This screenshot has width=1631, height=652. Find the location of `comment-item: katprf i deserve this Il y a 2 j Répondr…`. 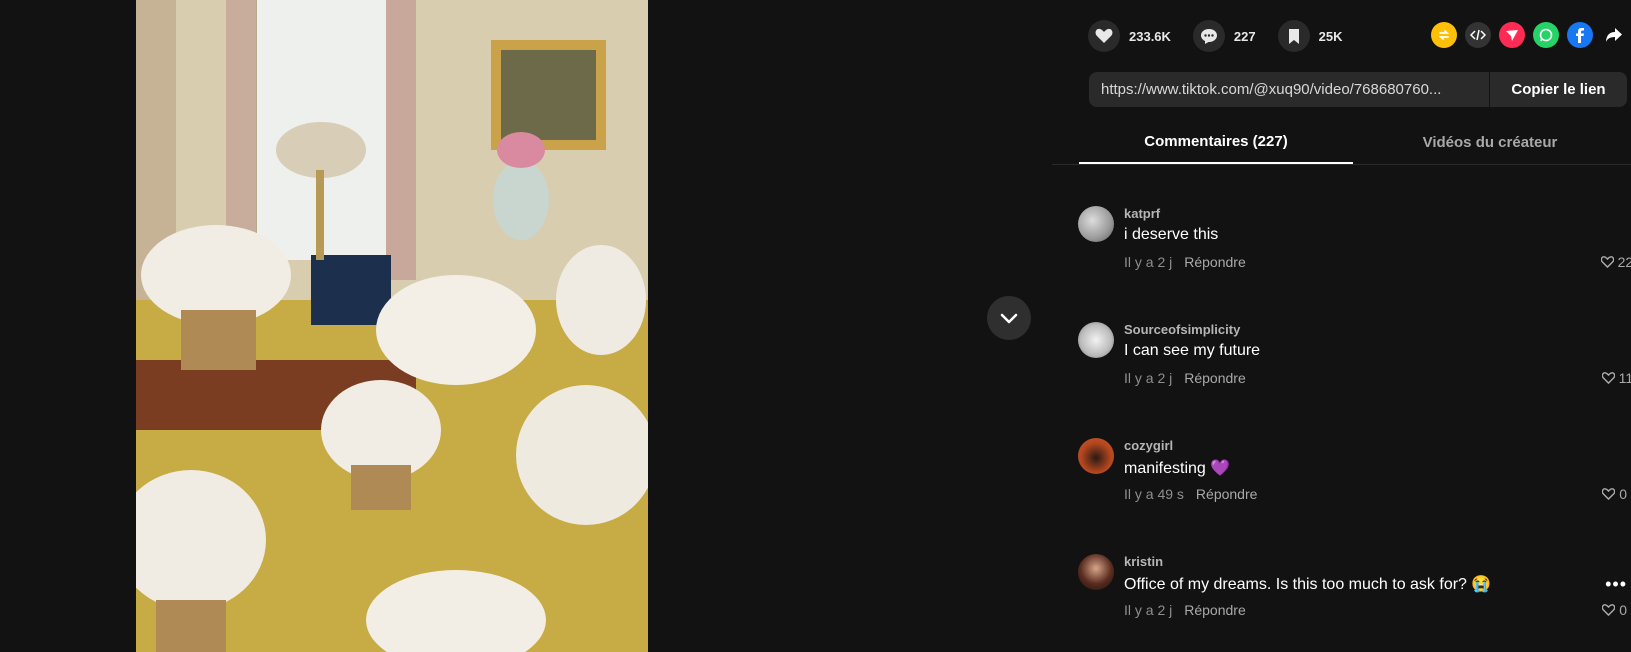

comment-item: katprf i deserve this Il y a 2 j Répondr… is located at coordinates (1354, 249).